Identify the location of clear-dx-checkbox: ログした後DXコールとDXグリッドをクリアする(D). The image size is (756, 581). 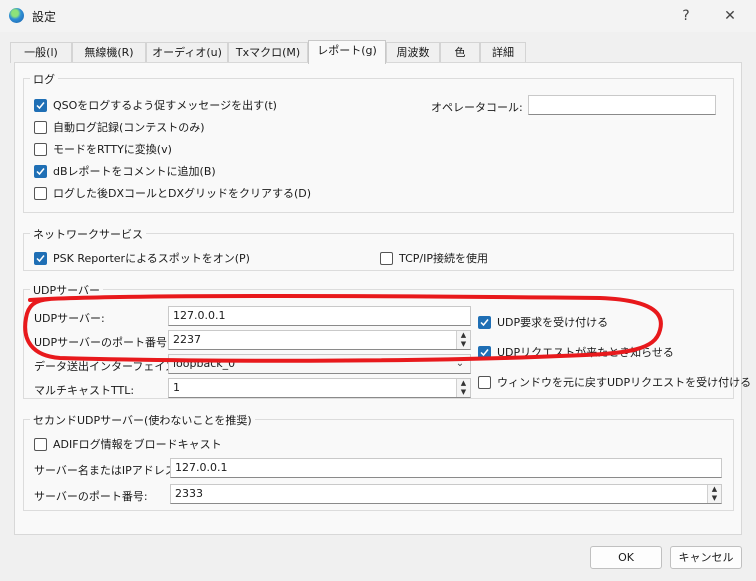
(172, 193).